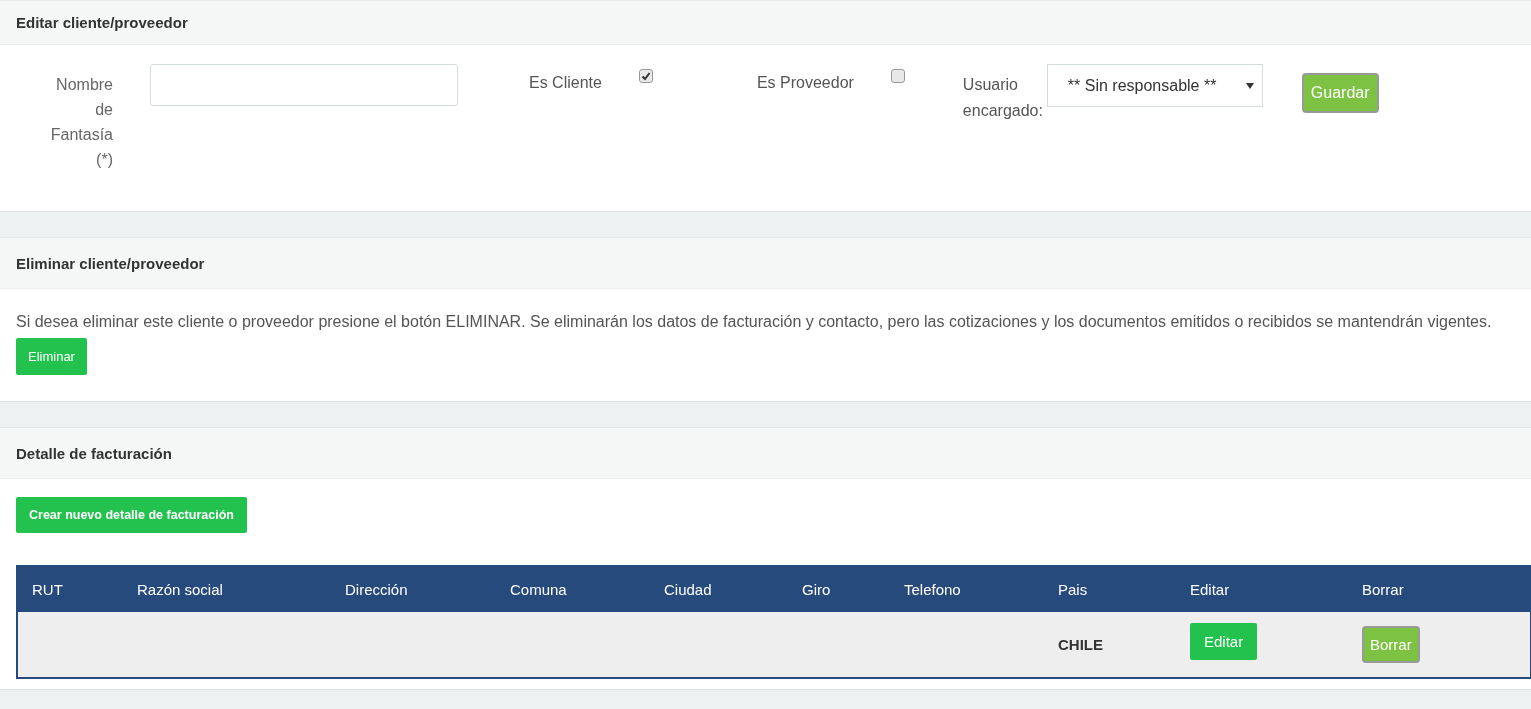 The width and height of the screenshot is (1531, 709). What do you see at coordinates (754, 322) in the screenshot?
I see `description-text: Si desea eliminar este cliente o proveedor presione el botón ELIMINAR. Se eliminarán los datos de facturación y contacto, pero las cotizaciones y los documentos emitidos o recibidos se mantendrán vigentes.` at bounding box center [754, 322].